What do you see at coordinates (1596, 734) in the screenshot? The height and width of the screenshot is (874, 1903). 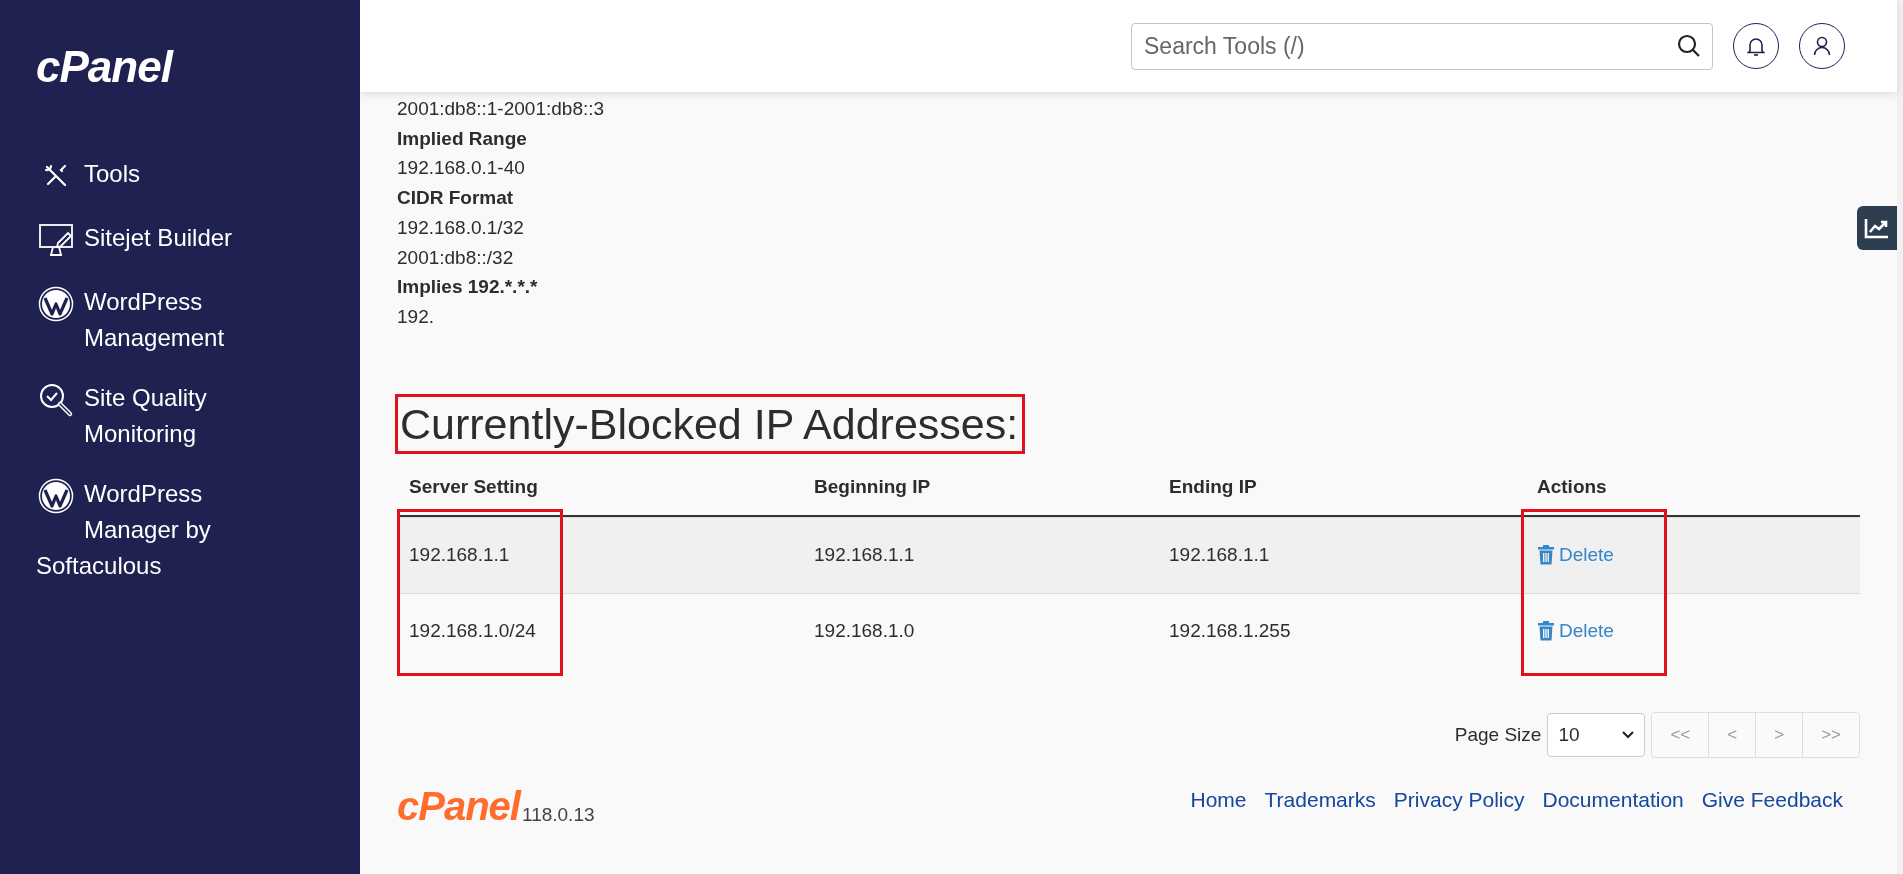 I see `page-size-select: 10` at bounding box center [1596, 734].